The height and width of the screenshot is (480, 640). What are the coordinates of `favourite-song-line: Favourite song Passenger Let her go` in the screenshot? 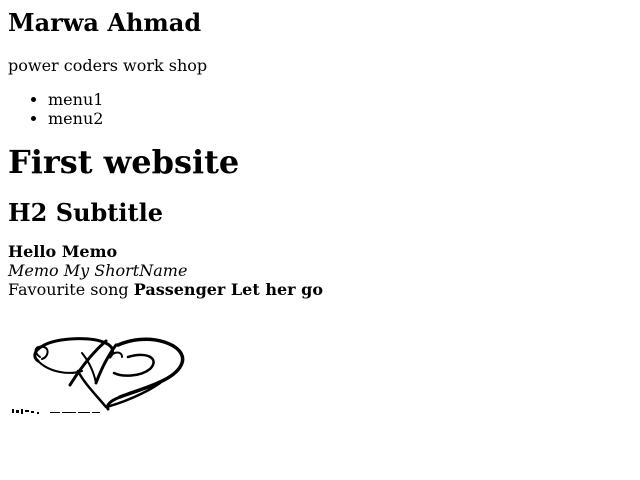 It's located at (320, 289).